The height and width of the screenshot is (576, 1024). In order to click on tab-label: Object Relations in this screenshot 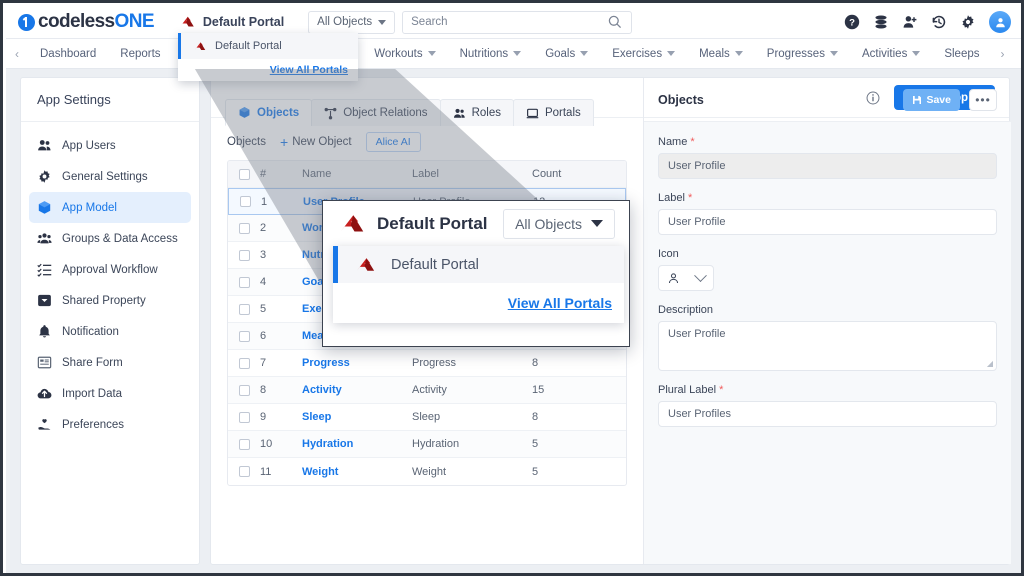, I will do `click(385, 113)`.